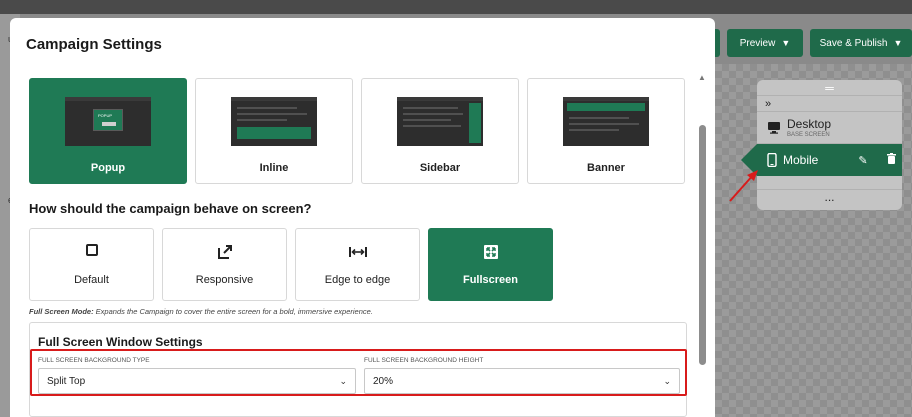 This screenshot has height=417, width=912. I want to click on modal-scrollbar: ▲, so click(703, 245).